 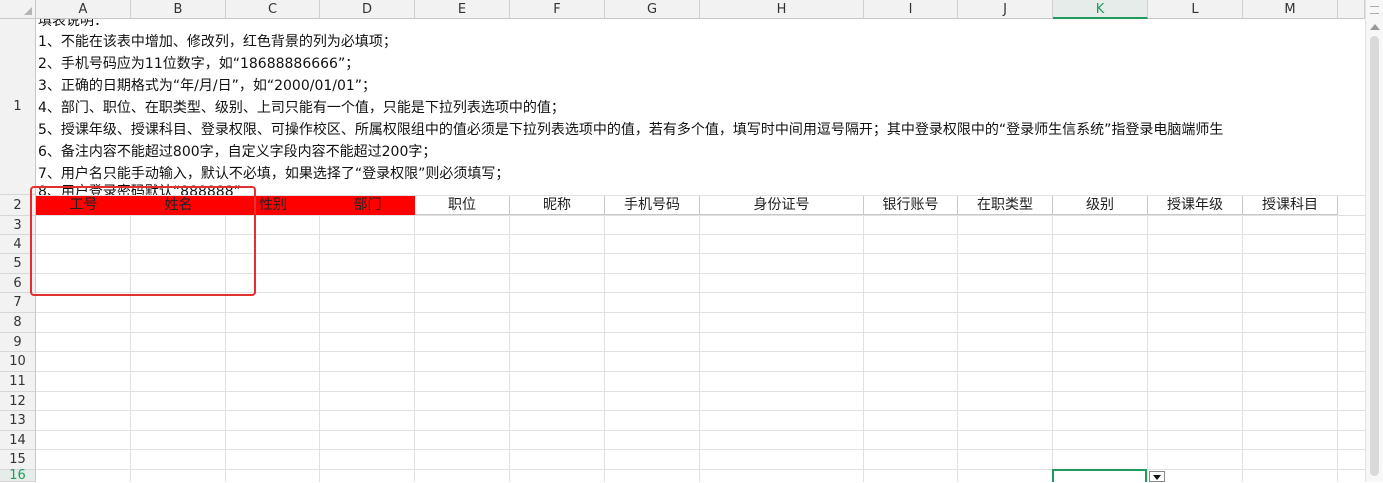 What do you see at coordinates (18, 107) in the screenshot?
I see `row-header-1: 1` at bounding box center [18, 107].